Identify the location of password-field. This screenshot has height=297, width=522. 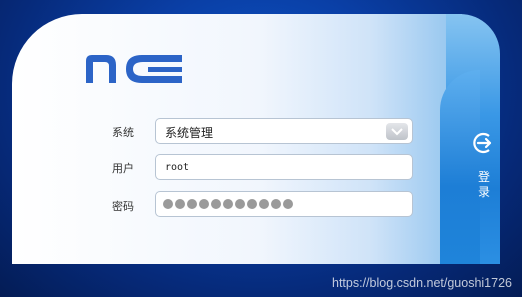
(284, 204).